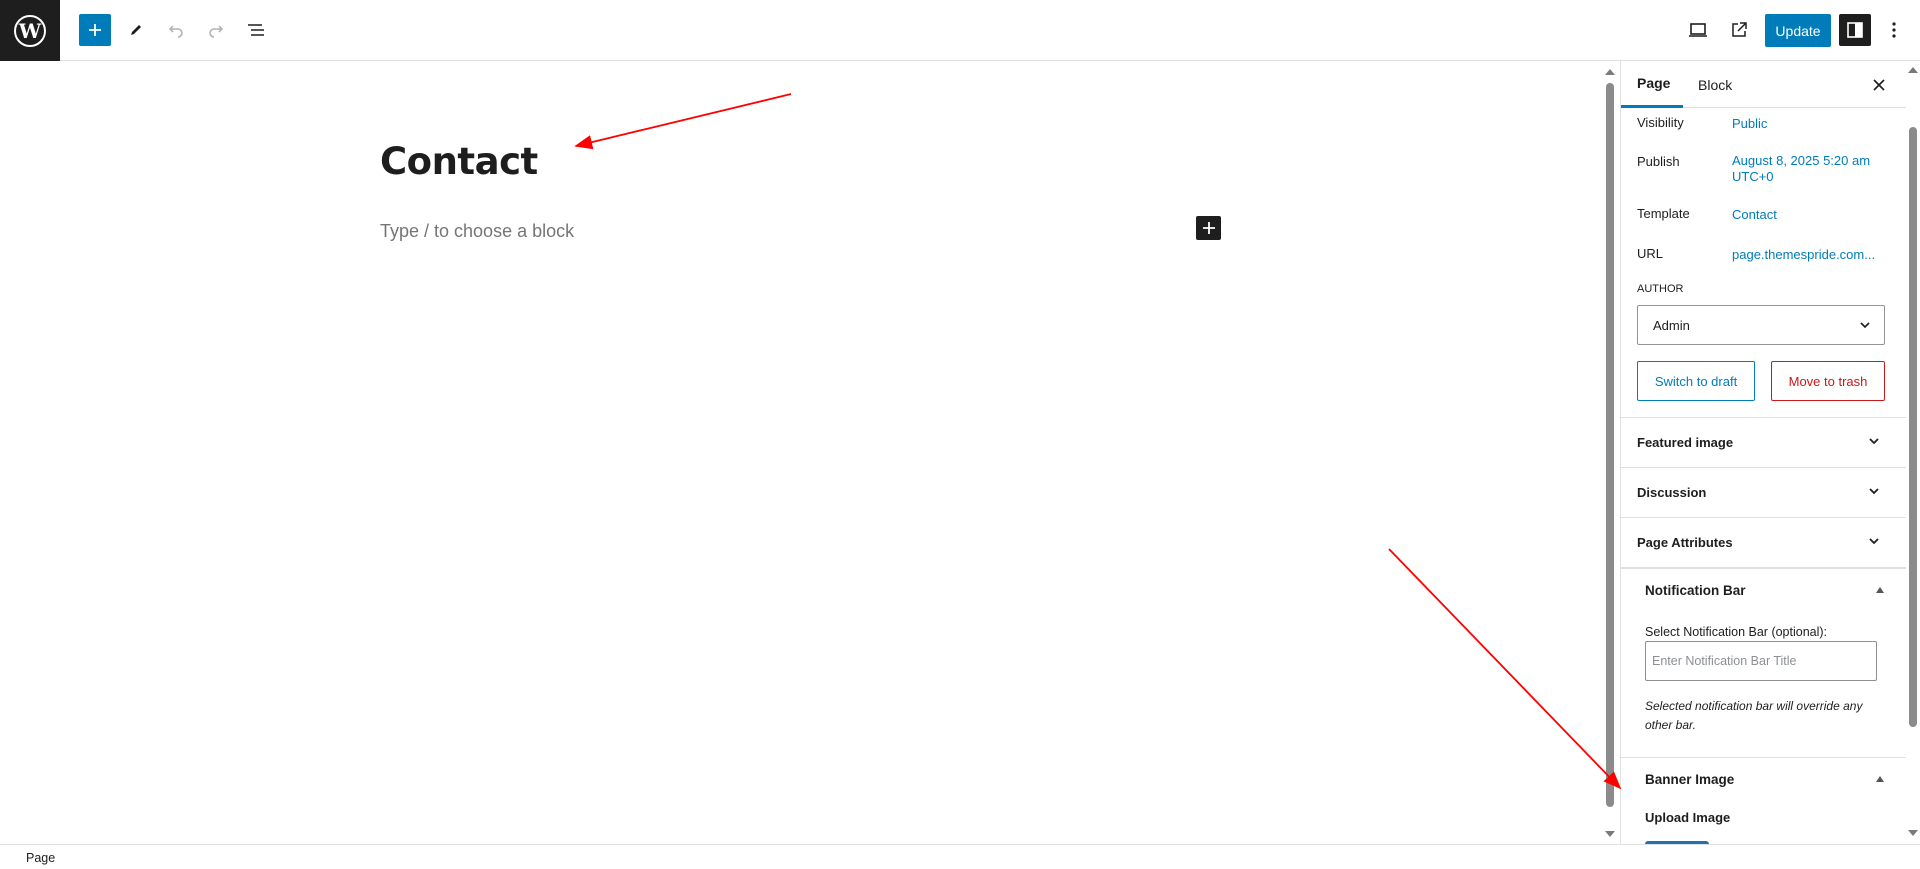 The image size is (1920, 869). I want to click on editor-footer: Page, so click(960, 856).